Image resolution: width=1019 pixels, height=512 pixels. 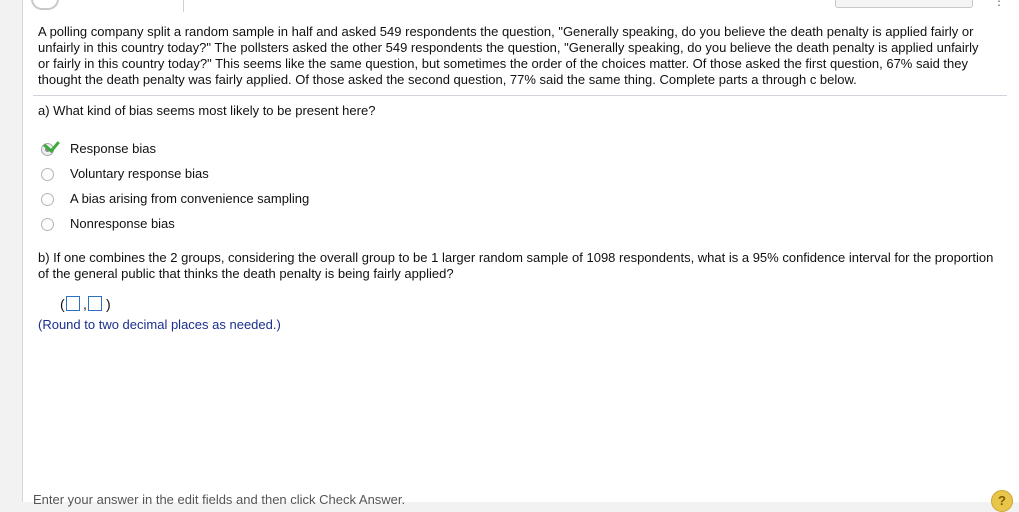 I want to click on lower-bound-input, so click(x=73, y=303).